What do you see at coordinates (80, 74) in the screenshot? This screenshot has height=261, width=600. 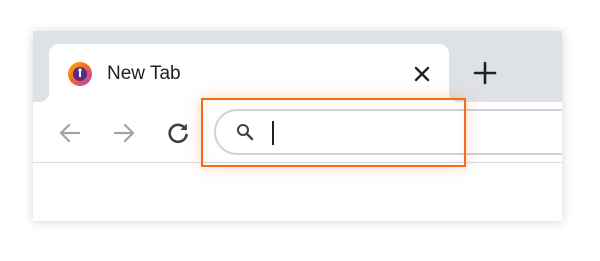 I see `browser-logo-icon` at bounding box center [80, 74].